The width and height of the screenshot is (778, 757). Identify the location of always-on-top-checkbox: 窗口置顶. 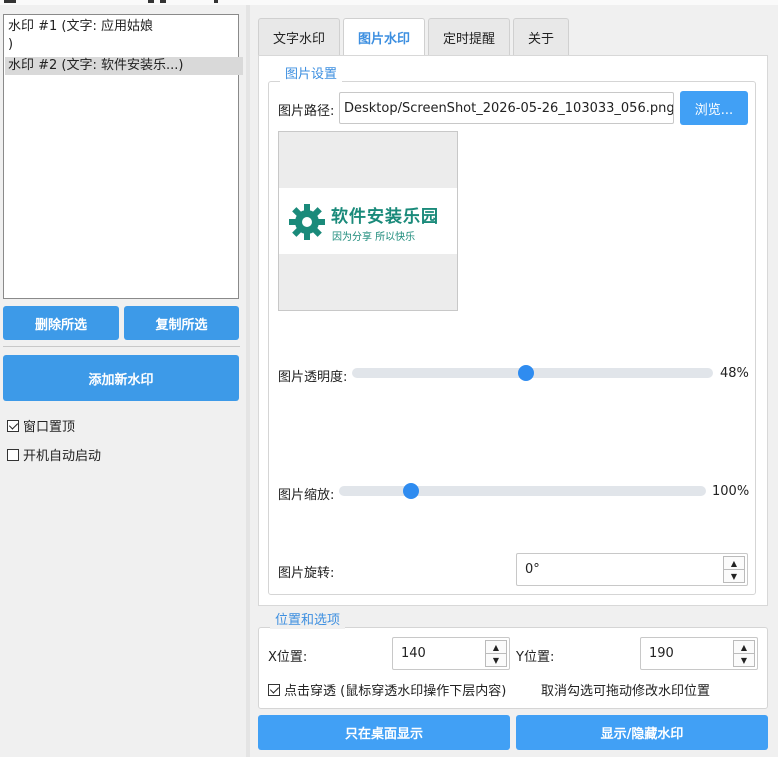
(41, 425).